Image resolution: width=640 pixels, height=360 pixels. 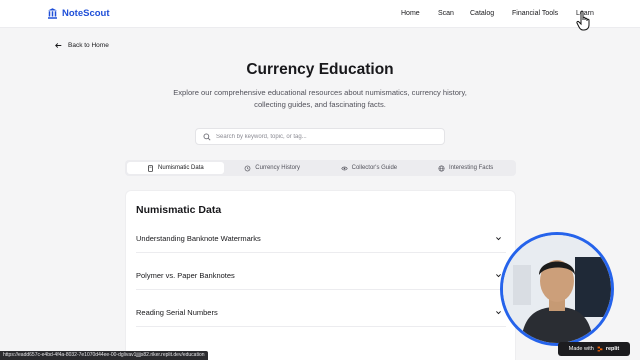 What do you see at coordinates (583, 20) in the screenshot?
I see `hand-cursor-icon` at bounding box center [583, 20].